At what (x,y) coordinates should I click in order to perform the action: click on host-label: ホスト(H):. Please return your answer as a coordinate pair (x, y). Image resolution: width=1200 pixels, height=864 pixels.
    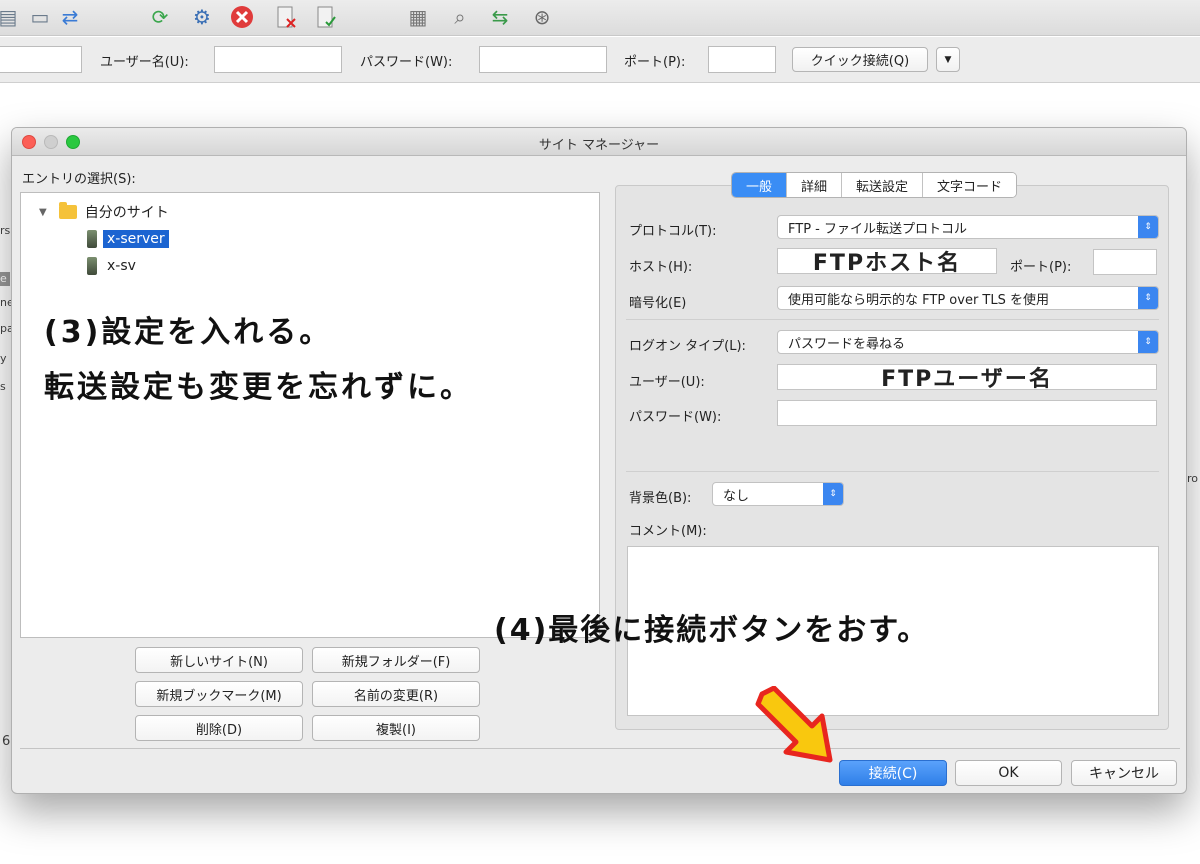
    Looking at the image, I should click on (661, 267).